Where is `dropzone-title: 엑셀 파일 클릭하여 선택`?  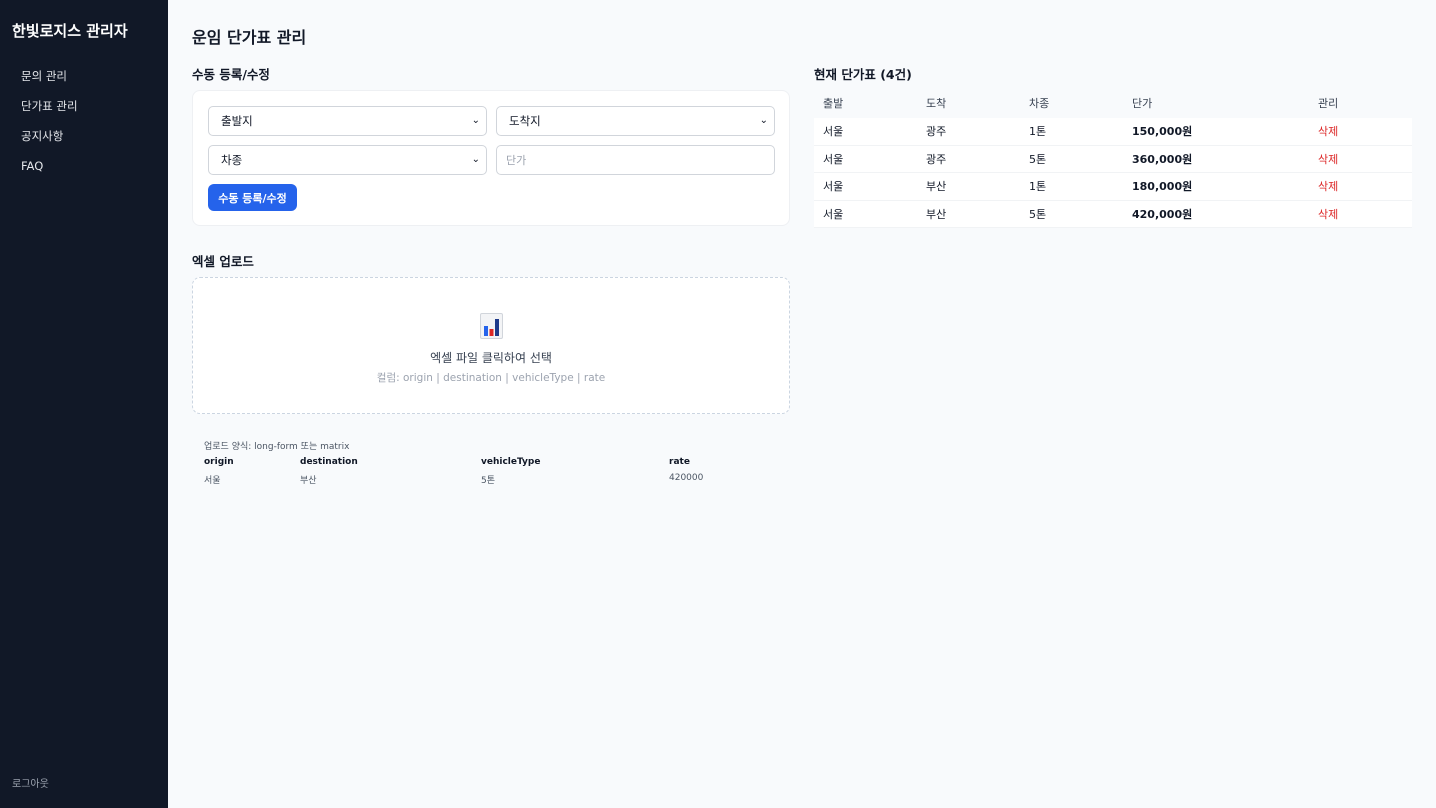 dropzone-title: 엑셀 파일 클릭하여 선택 is located at coordinates (491, 358).